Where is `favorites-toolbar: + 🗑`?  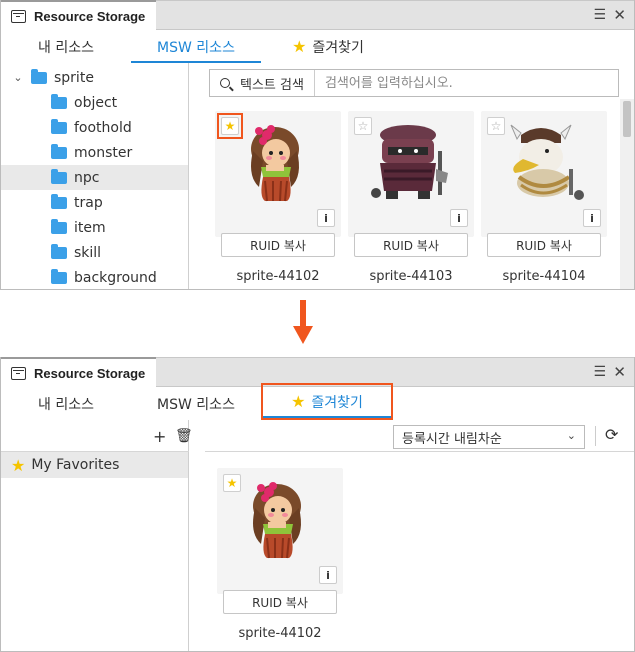
favorites-toolbar: + 🗑 is located at coordinates (97, 436).